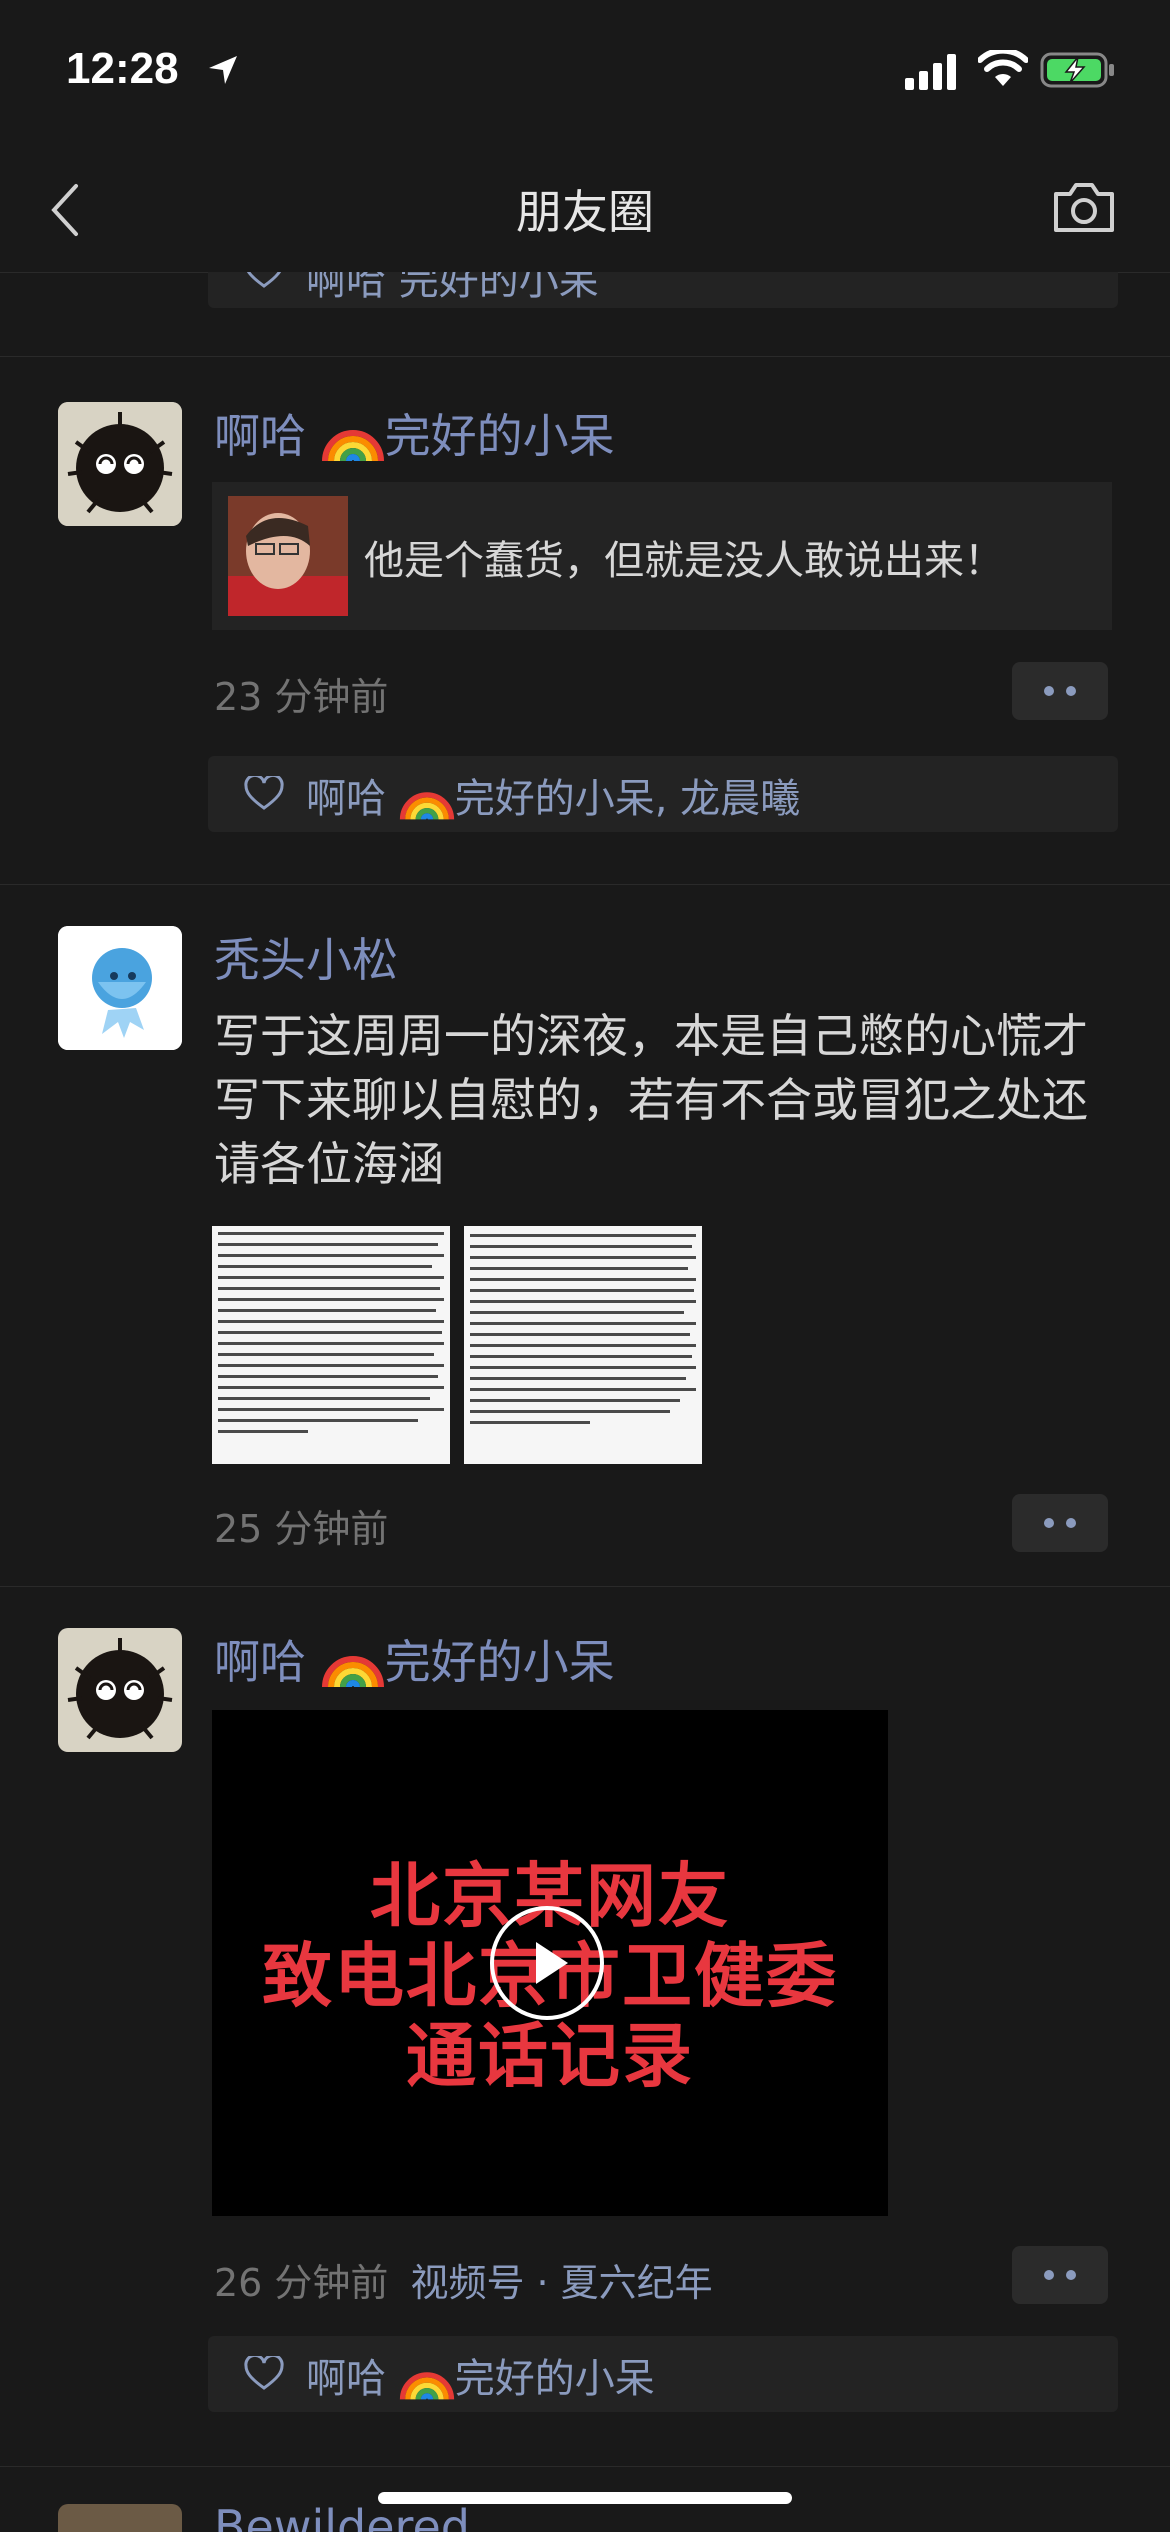 The image size is (1170, 2532). I want to click on likes-box: 啊哈 完好的小呆, so click(663, 2374).